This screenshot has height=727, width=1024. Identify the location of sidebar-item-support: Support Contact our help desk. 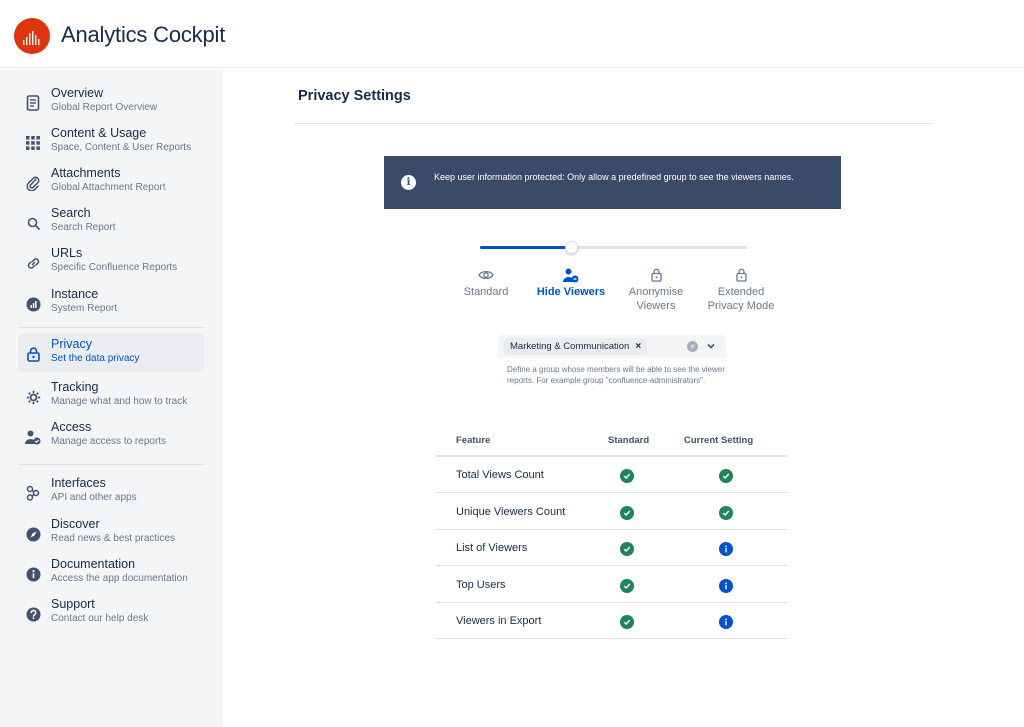
(111, 613).